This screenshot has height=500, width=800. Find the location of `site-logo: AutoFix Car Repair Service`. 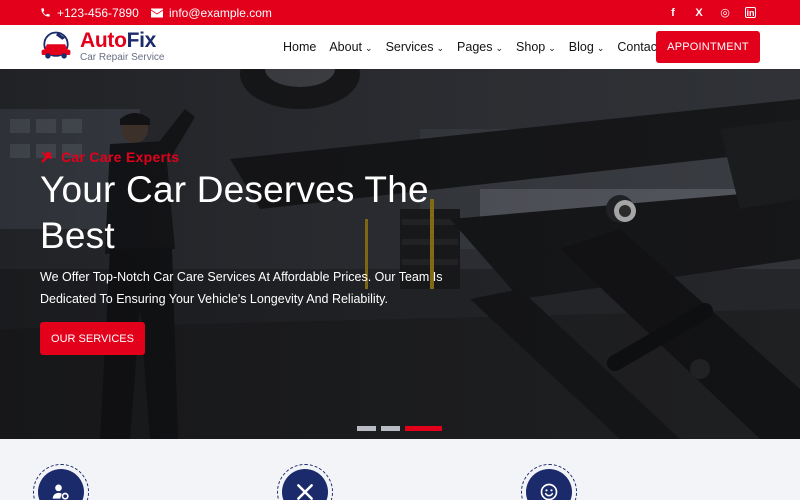

site-logo: AutoFix Car Repair Service is located at coordinates (101, 46).